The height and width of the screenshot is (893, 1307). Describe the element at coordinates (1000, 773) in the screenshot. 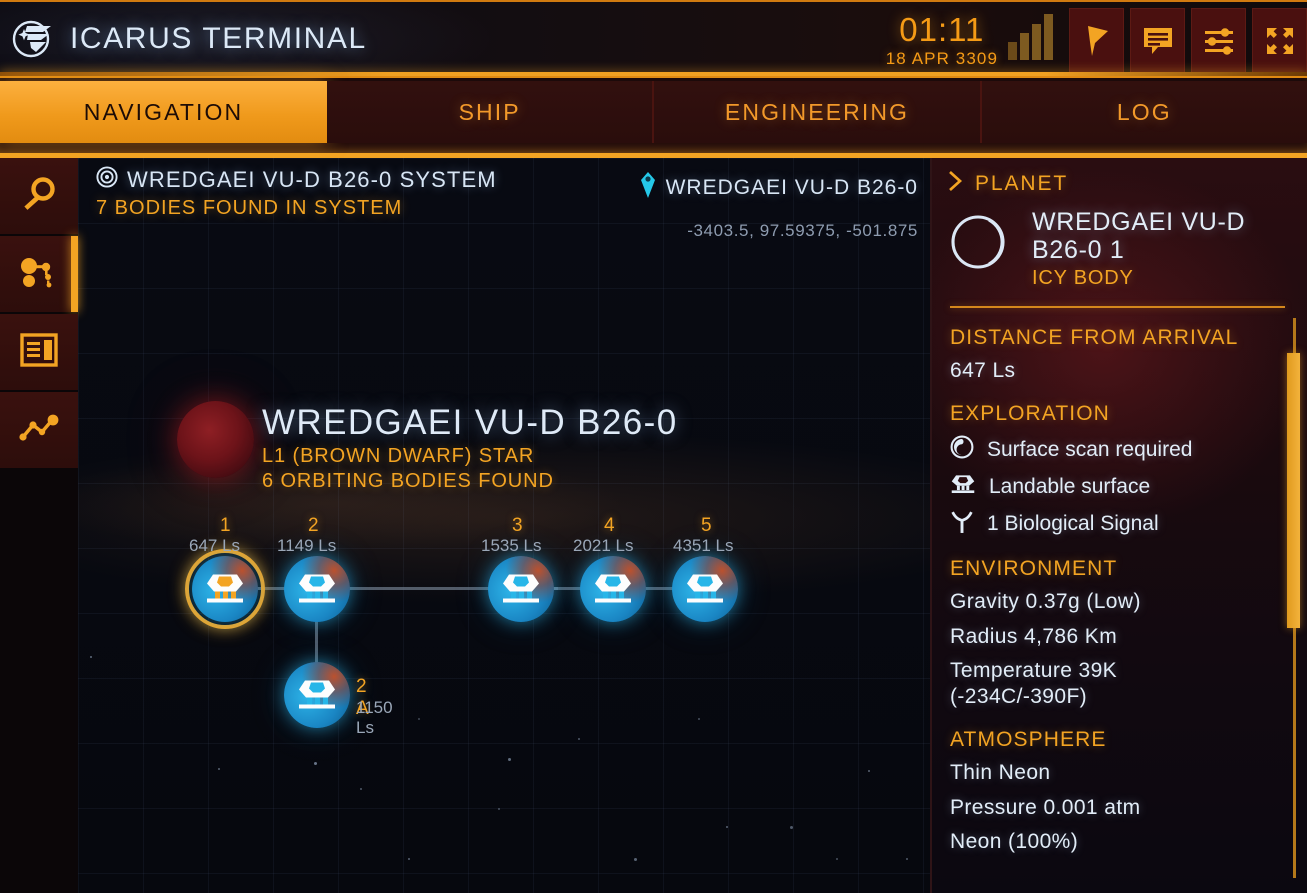

I see `atmosphere-type: Thin Neon` at that location.